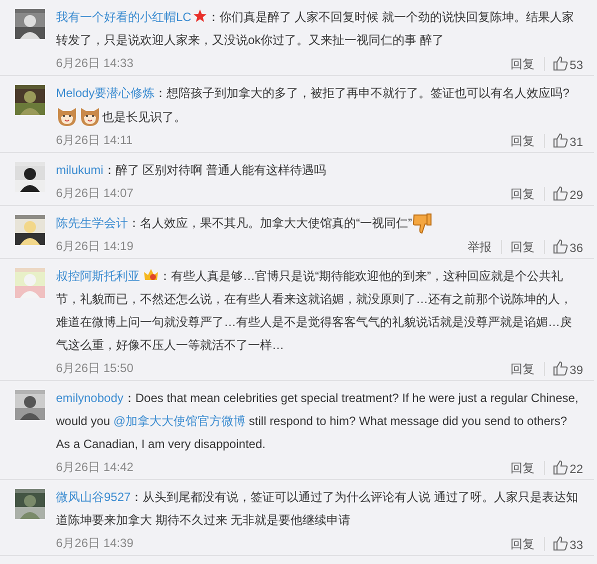  I want to click on comment-time: 6月26日 14:11, so click(95, 140).